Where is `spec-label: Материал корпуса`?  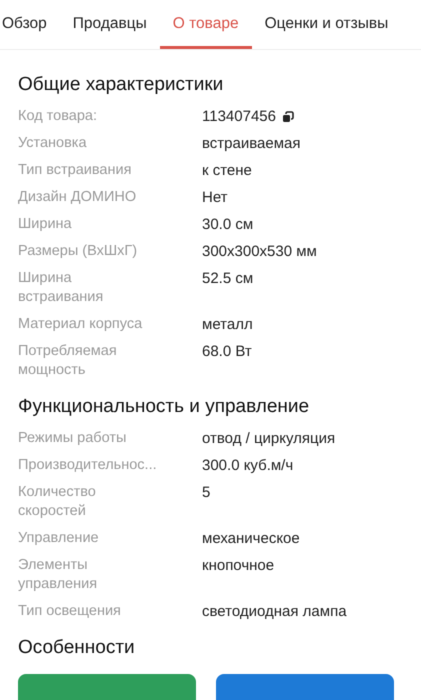
spec-label: Материал корпуса is located at coordinates (81, 324).